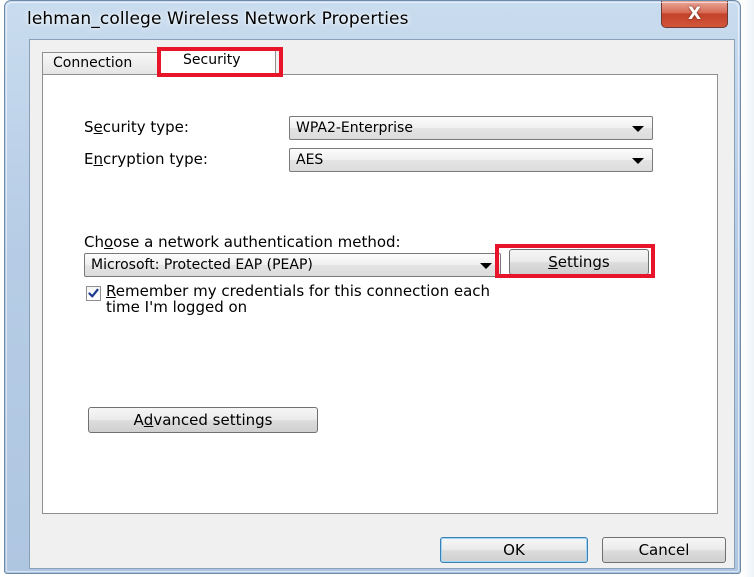 Image resolution: width=754 pixels, height=577 pixels. I want to click on advanced-settings-button: Ad vanced settings, so click(203, 420).